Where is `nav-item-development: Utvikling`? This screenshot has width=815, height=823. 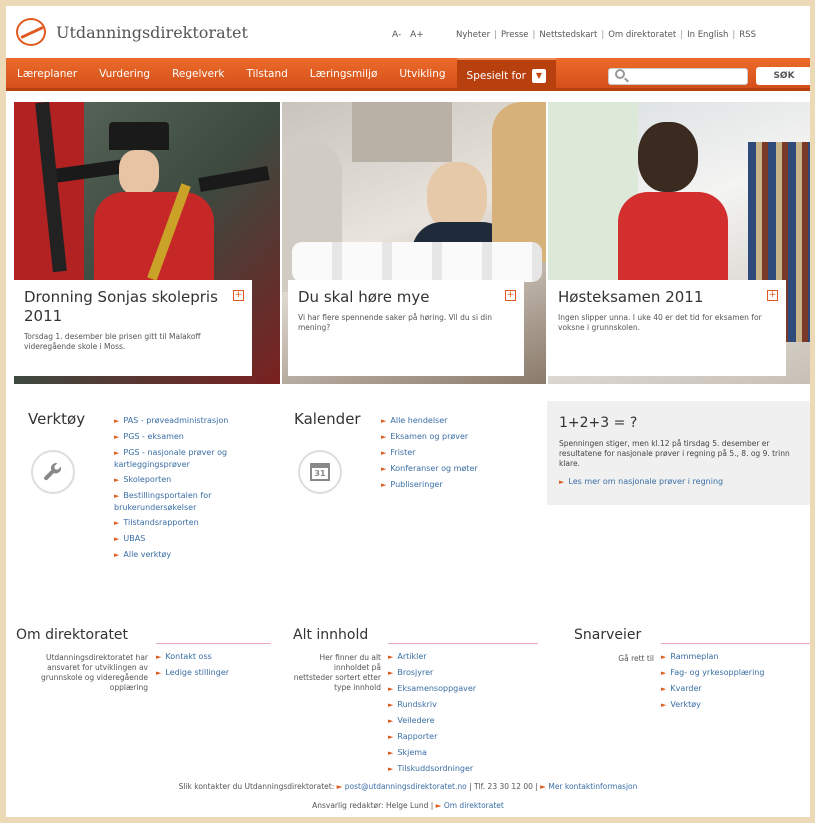 nav-item-development: Utvikling is located at coordinates (422, 73).